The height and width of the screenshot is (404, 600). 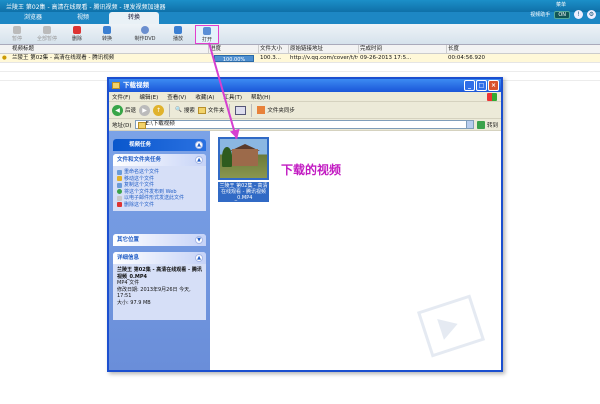 I want to click on address-input: E:\下载视频, so click(x=300, y=124).